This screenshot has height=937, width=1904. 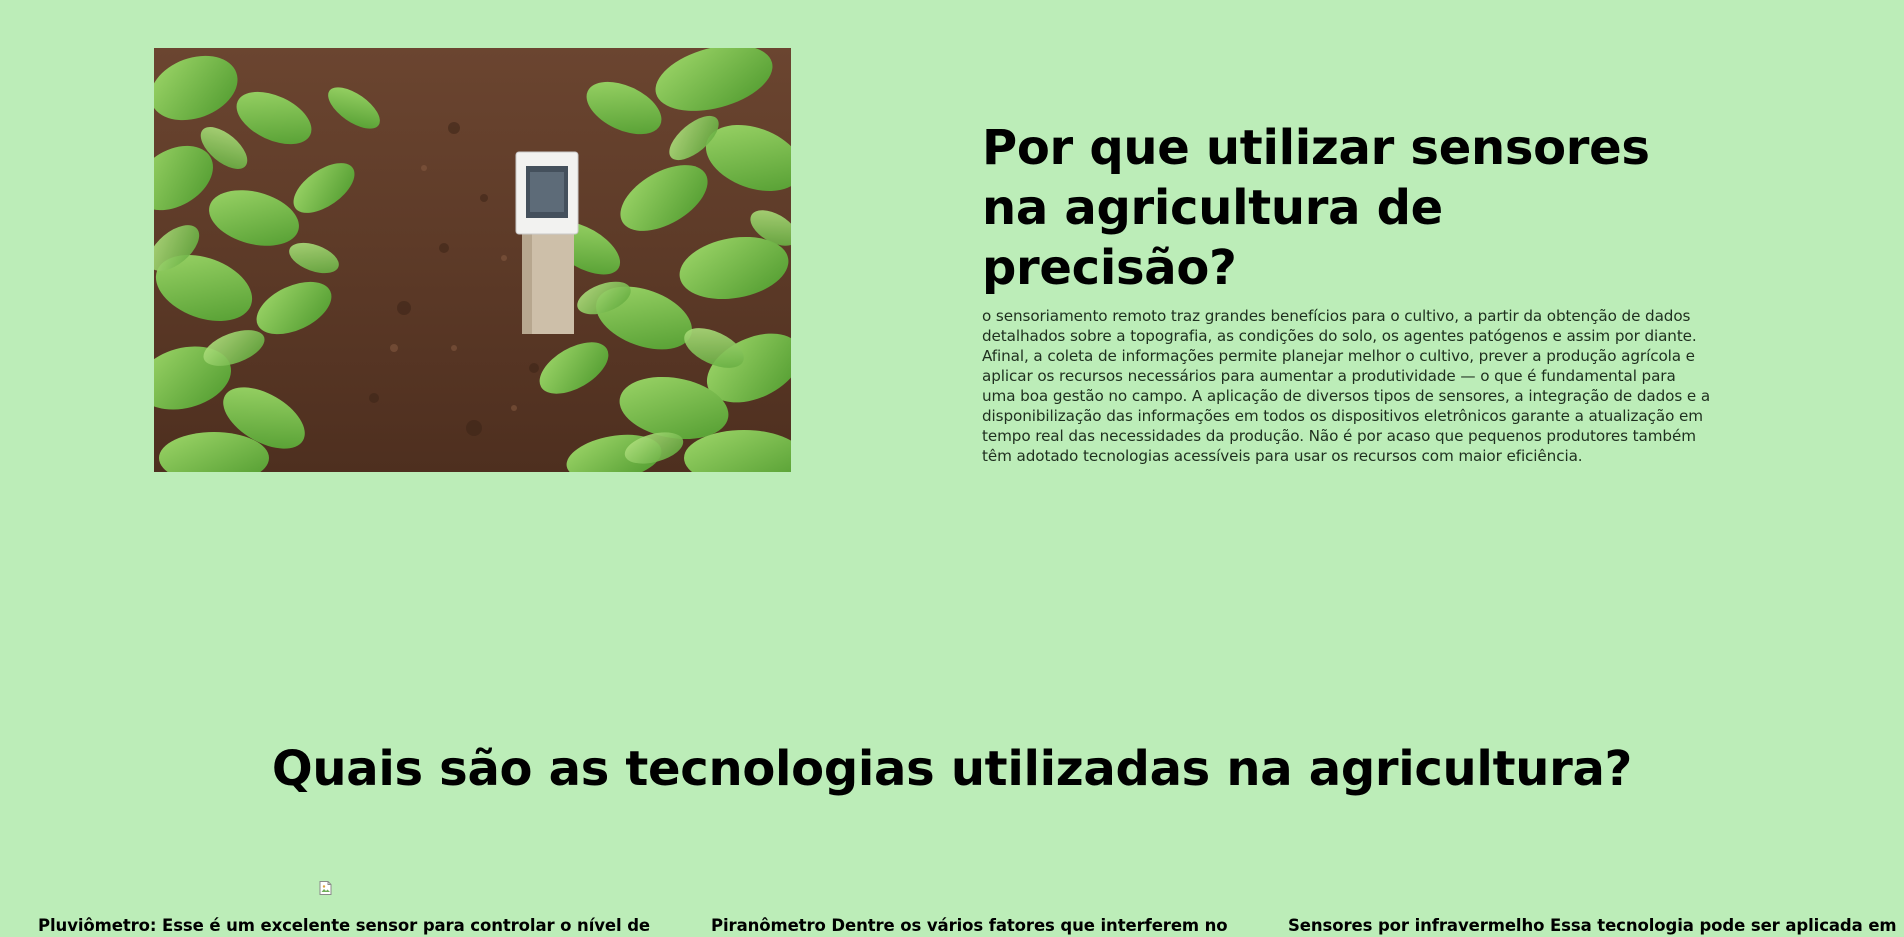 What do you see at coordinates (547, 242) in the screenshot?
I see `soil-sensor-stake` at bounding box center [547, 242].